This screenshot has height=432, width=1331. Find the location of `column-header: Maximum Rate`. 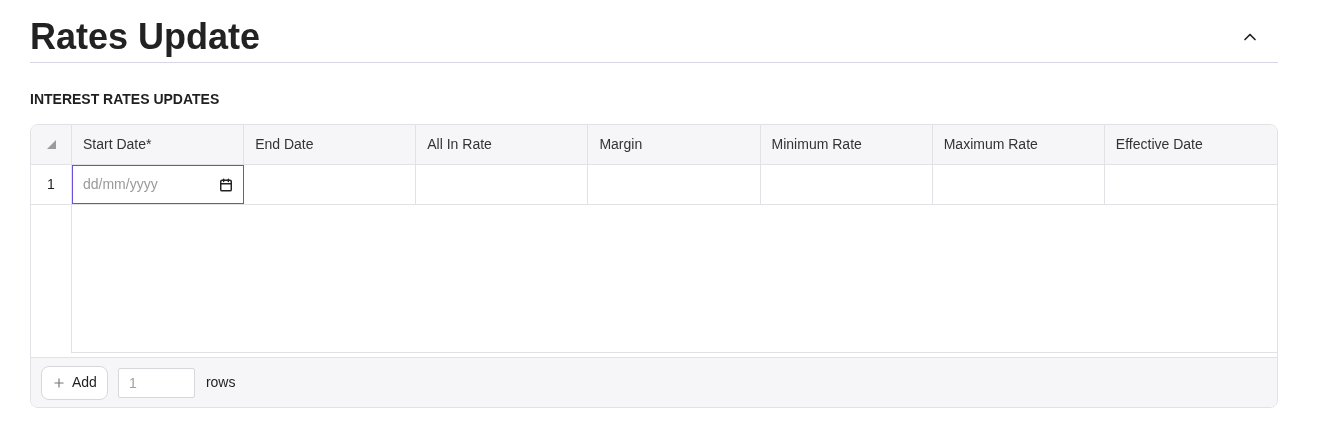

column-header: Maximum Rate is located at coordinates (990, 144).